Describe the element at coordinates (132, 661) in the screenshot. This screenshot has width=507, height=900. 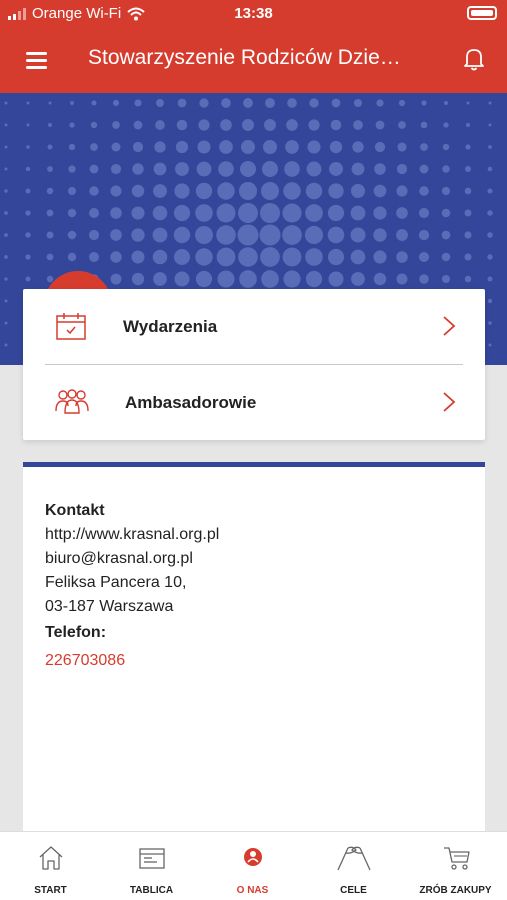
I see `phone-link: 226703086` at that location.